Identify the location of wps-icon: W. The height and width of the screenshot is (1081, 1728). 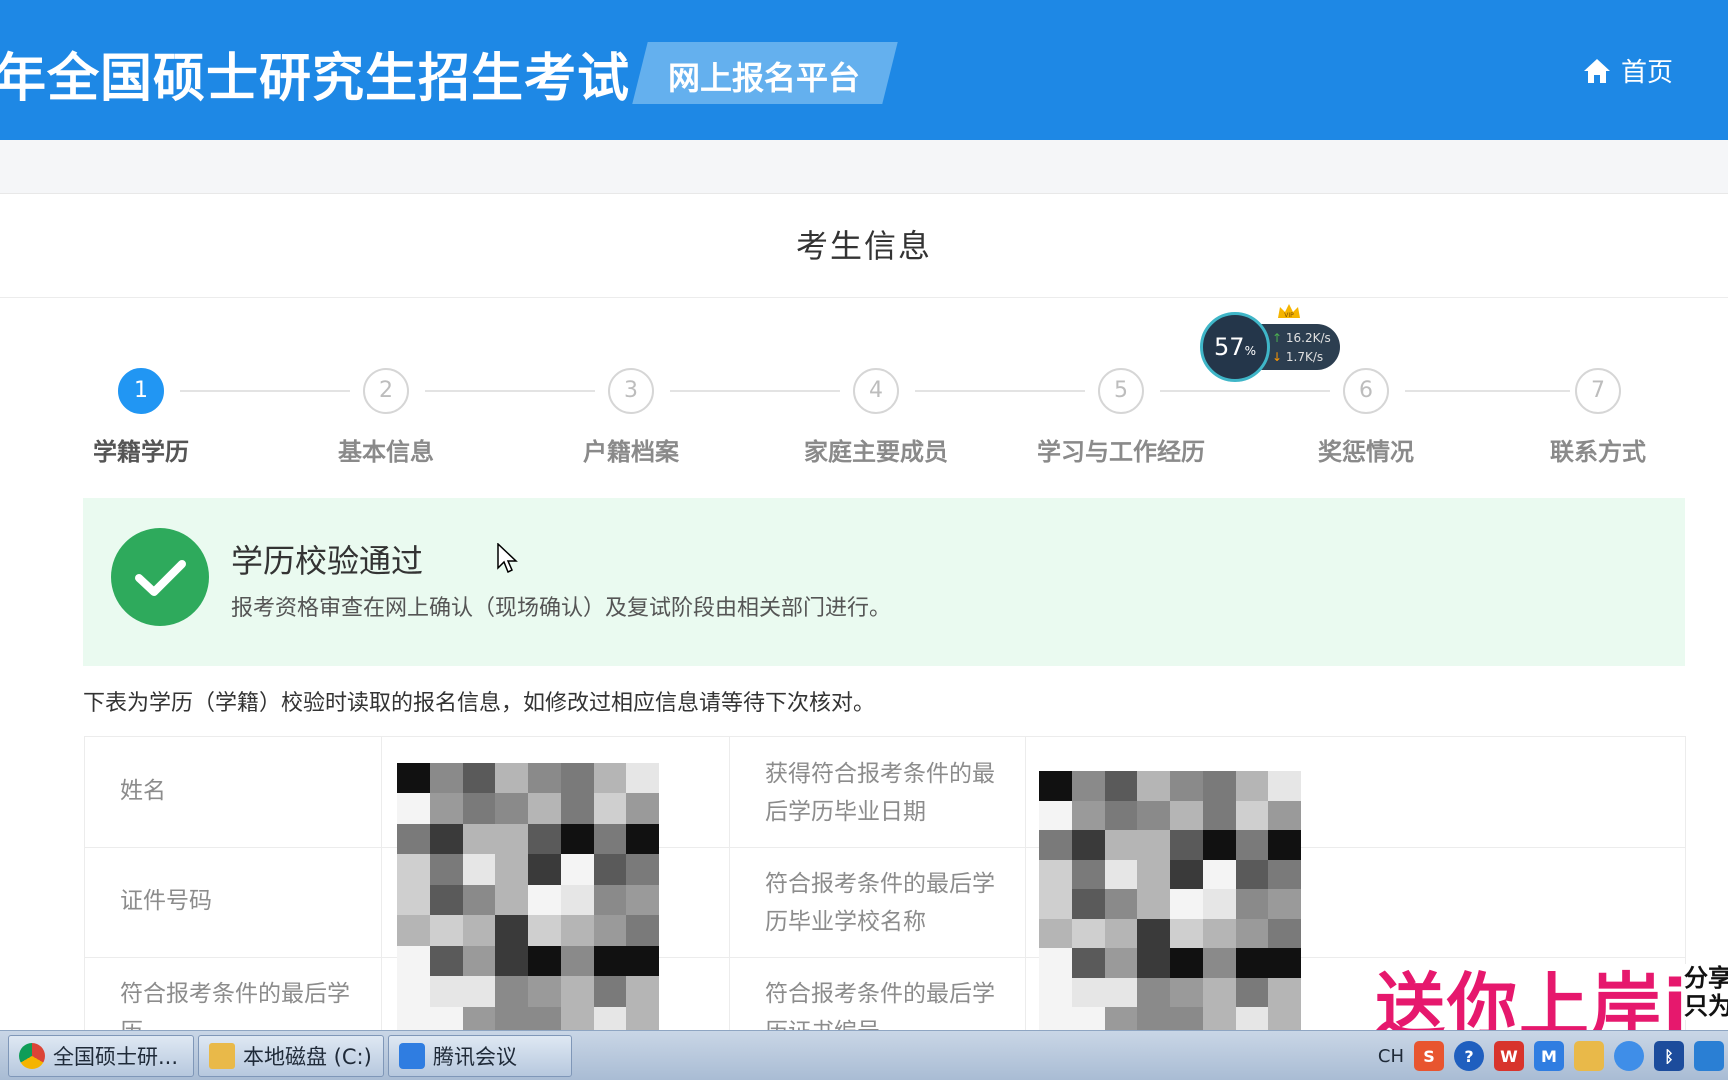
(1509, 1056).